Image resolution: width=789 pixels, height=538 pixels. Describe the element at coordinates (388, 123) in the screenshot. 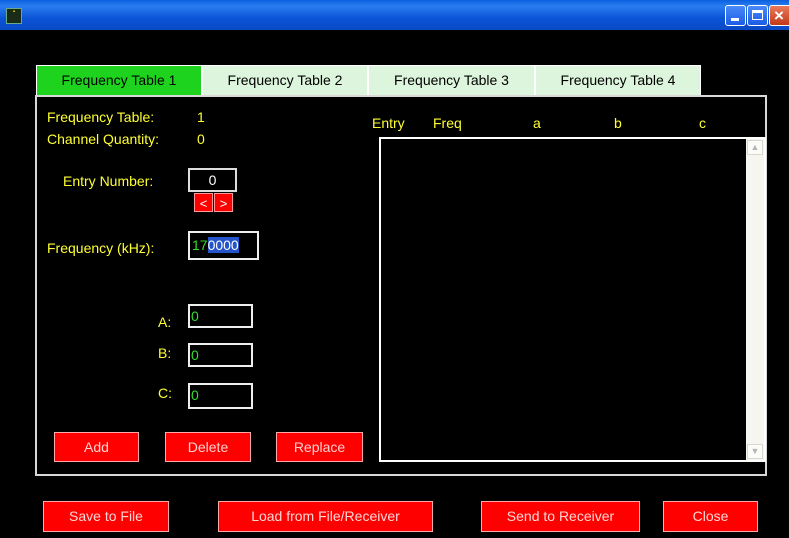

I see `column-header-entry: Entry` at that location.